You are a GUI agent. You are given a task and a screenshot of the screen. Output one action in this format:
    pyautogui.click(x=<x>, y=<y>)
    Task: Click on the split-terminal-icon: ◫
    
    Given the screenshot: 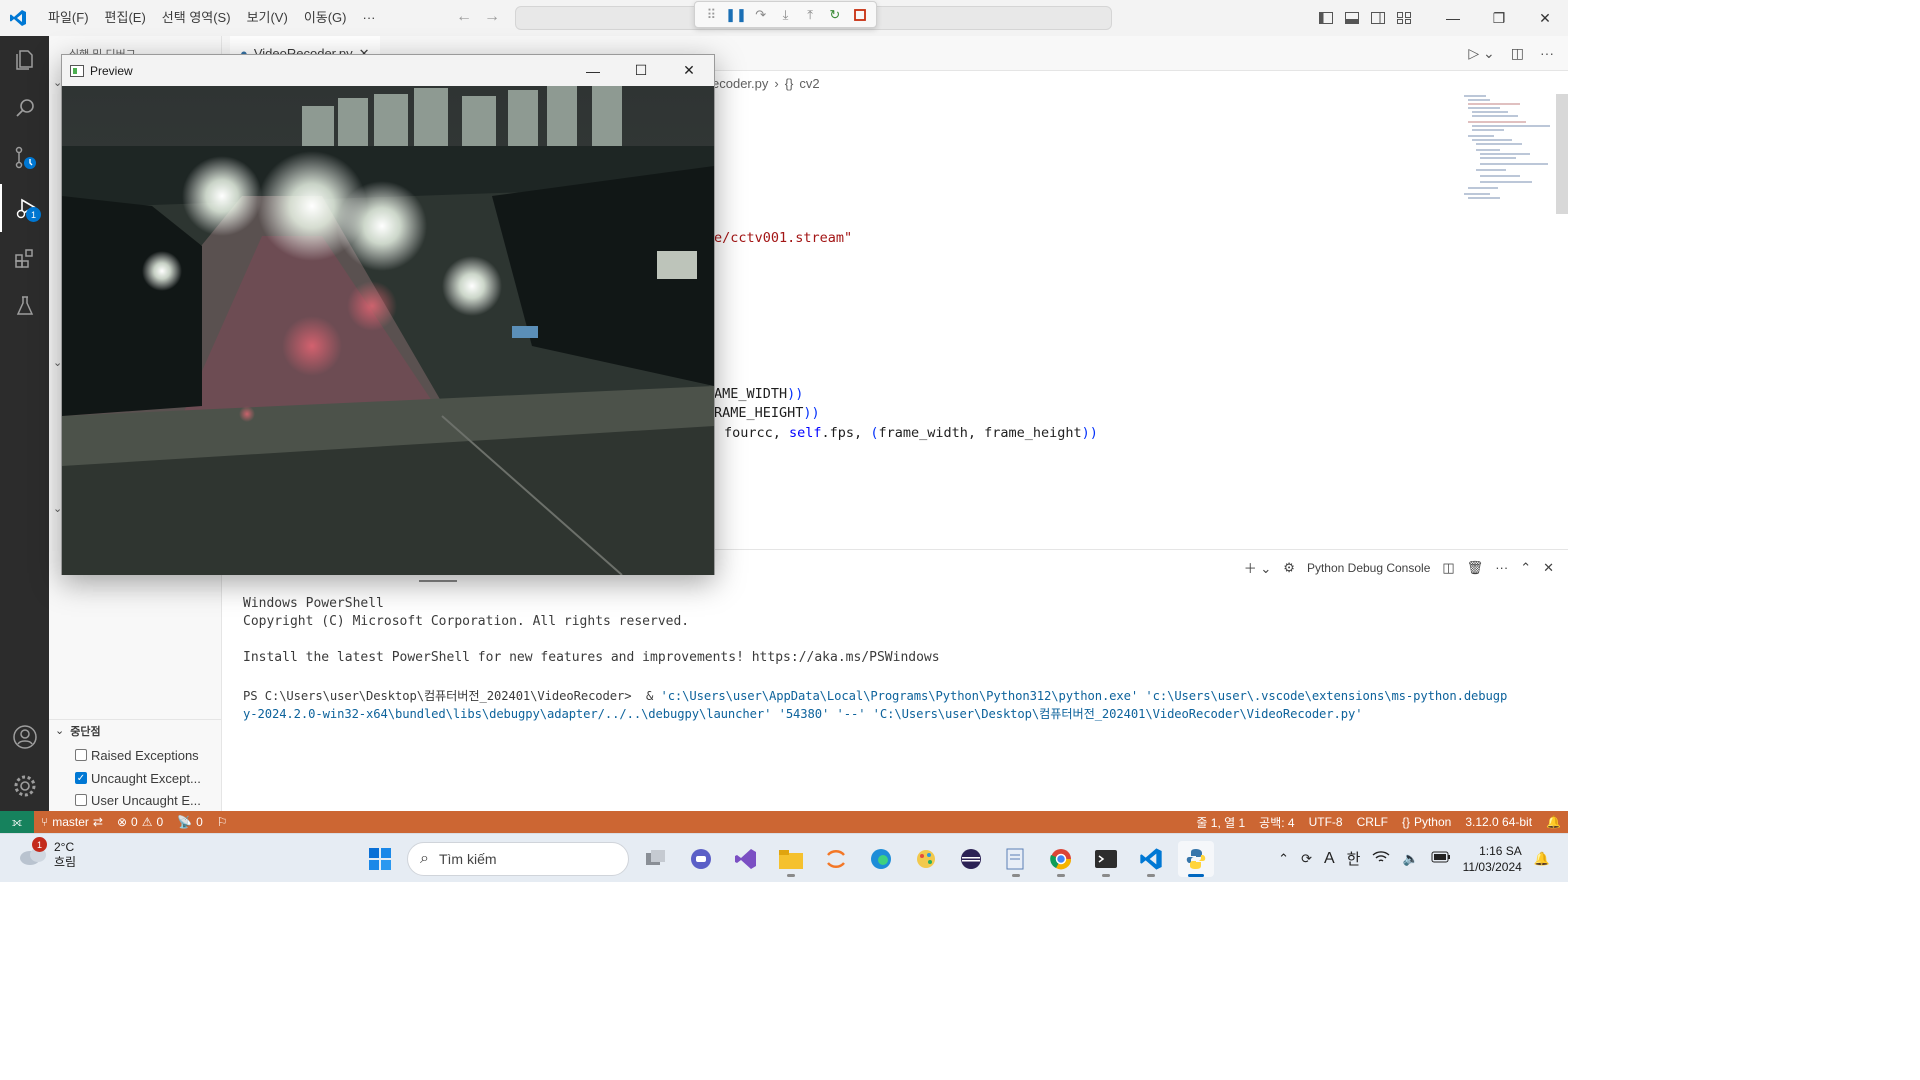 What is the action you would take?
    pyautogui.click(x=1448, y=568)
    